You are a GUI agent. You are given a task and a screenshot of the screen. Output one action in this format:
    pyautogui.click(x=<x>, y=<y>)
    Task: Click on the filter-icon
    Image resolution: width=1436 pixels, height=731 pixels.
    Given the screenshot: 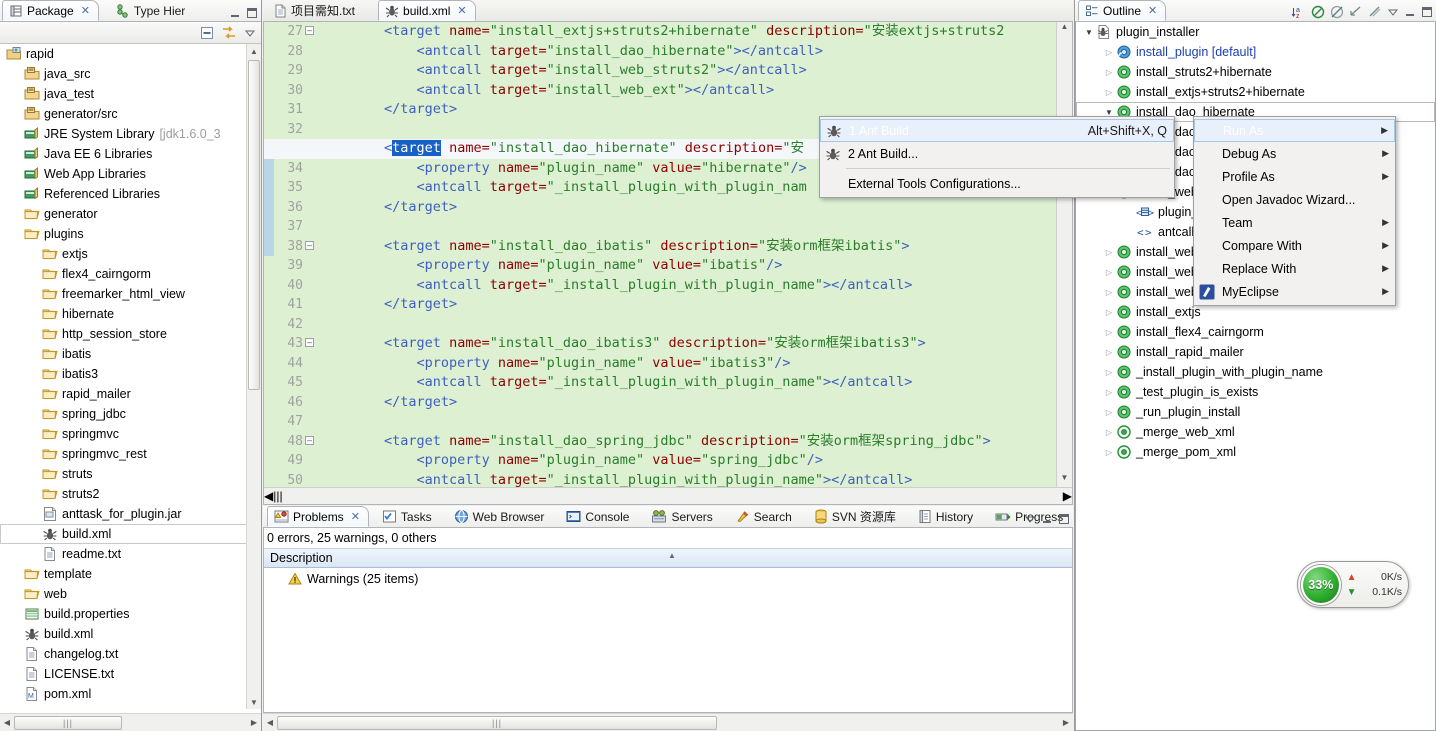 What is the action you would take?
    pyautogui.click(x=1375, y=12)
    